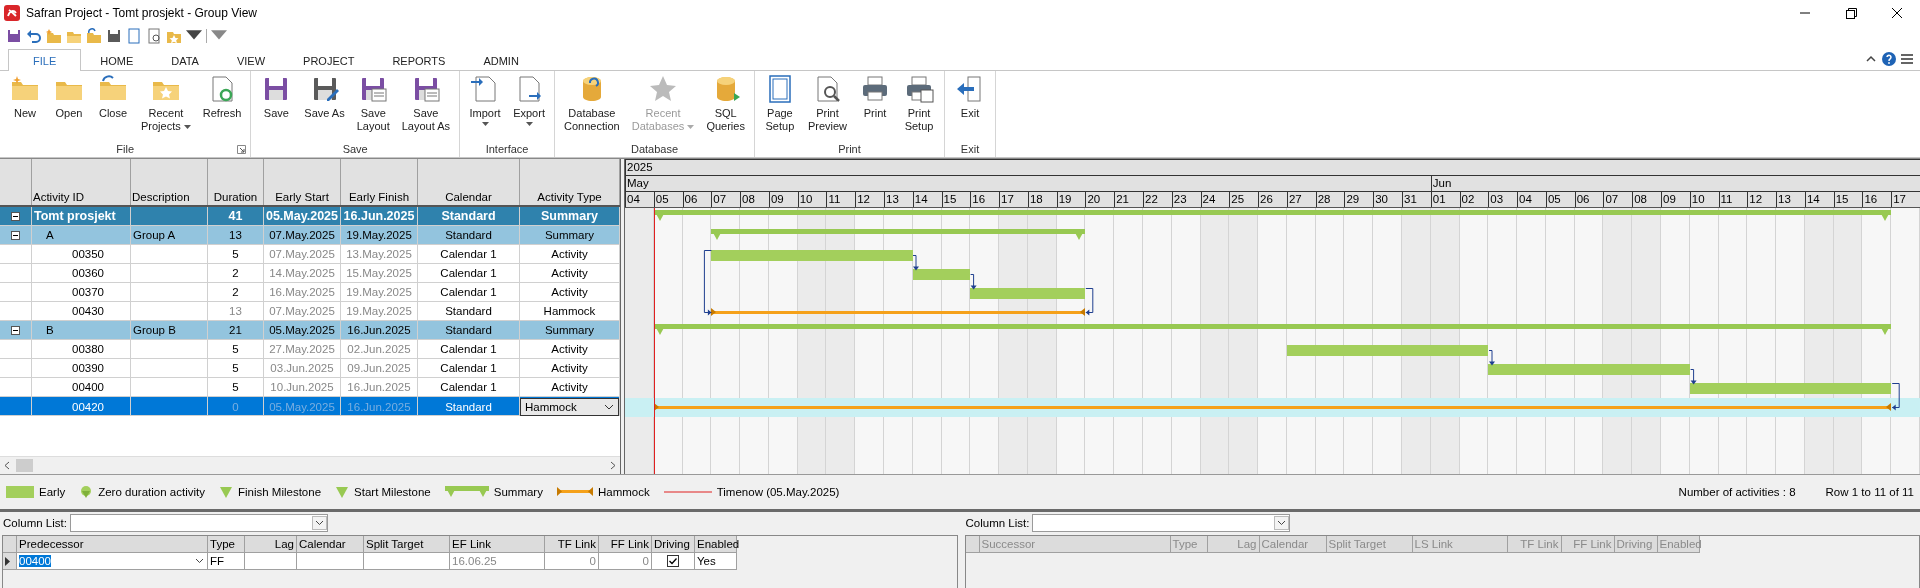  I want to click on help-icon, so click(1889, 59).